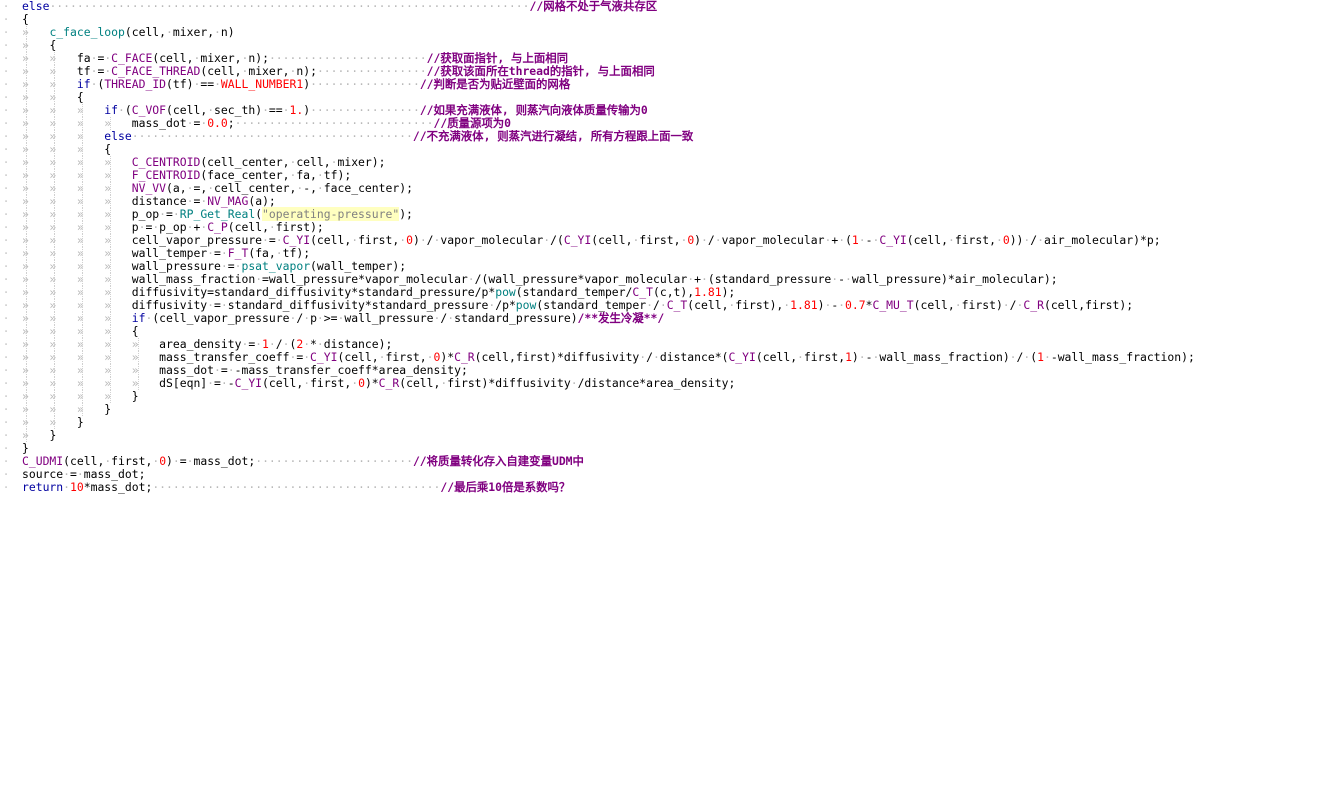  What do you see at coordinates (540, 71) in the screenshot?
I see `comment-token: //获取该面所在thread的指针, 与上面相同` at bounding box center [540, 71].